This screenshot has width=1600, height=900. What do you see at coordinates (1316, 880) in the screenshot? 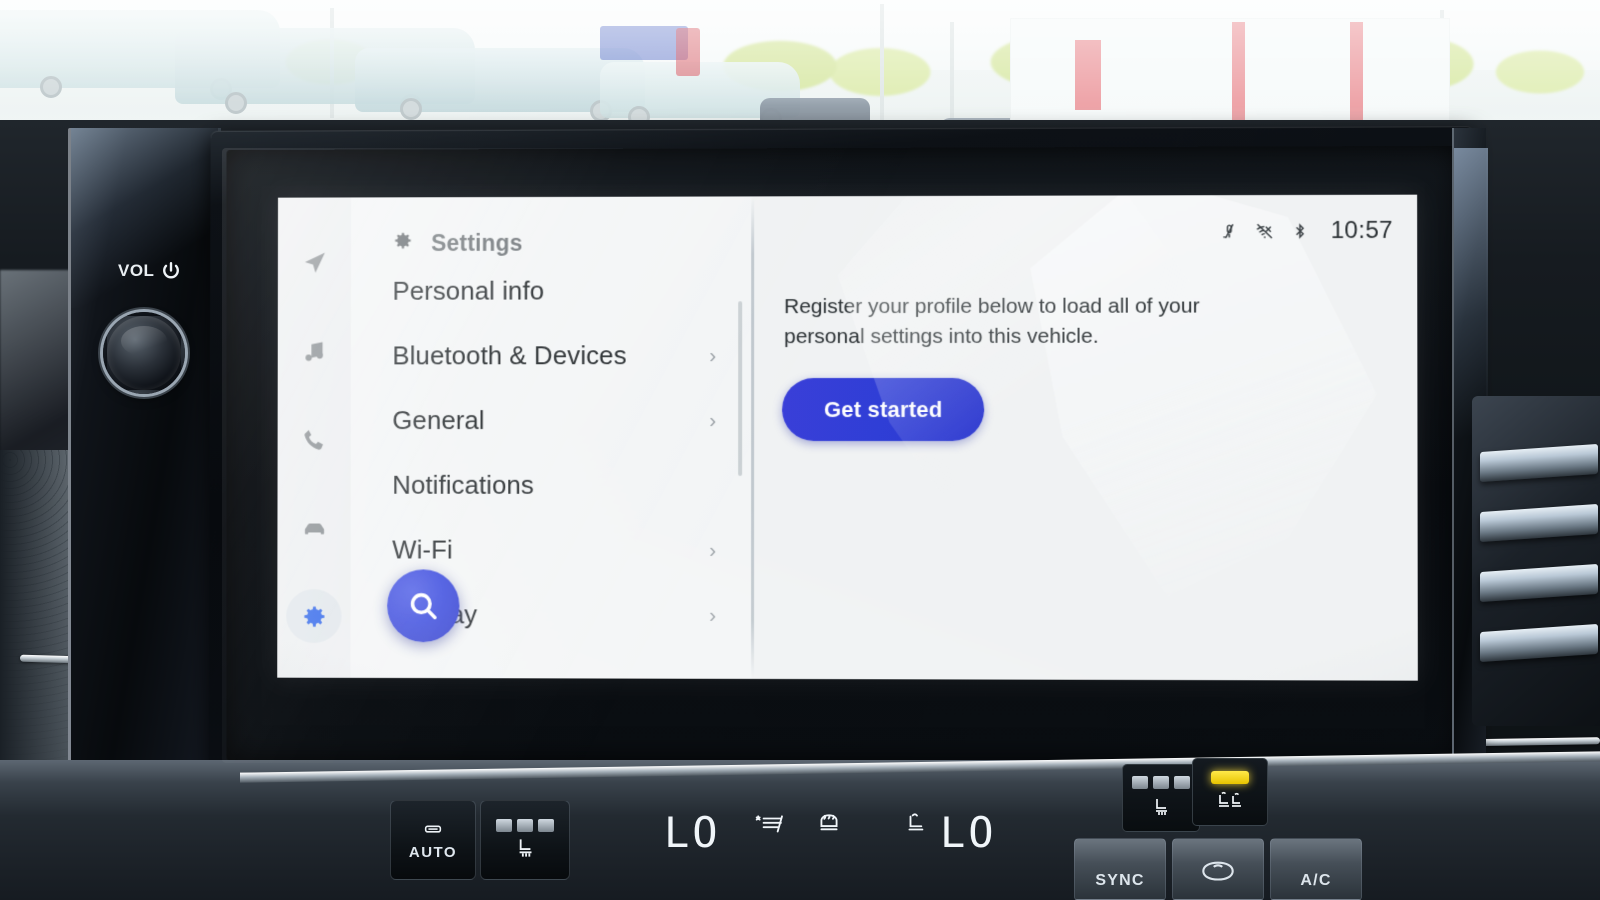
I see `climate-ac-label: A/C` at bounding box center [1316, 880].